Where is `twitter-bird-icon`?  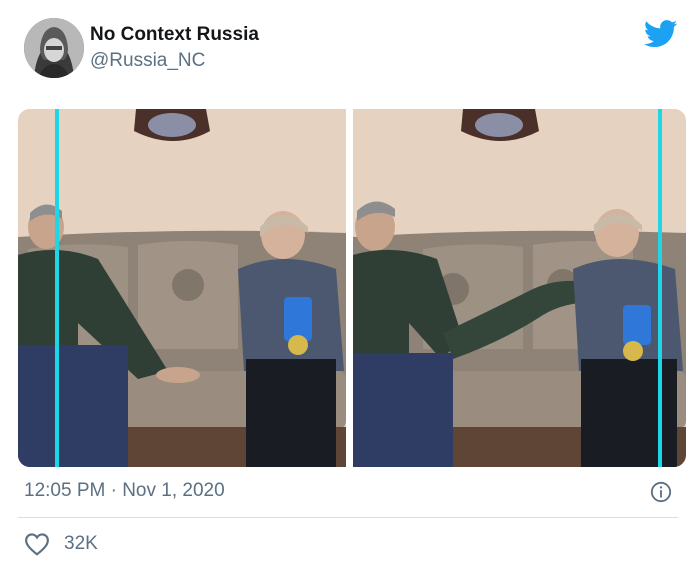 twitter-bird-icon is located at coordinates (661, 34).